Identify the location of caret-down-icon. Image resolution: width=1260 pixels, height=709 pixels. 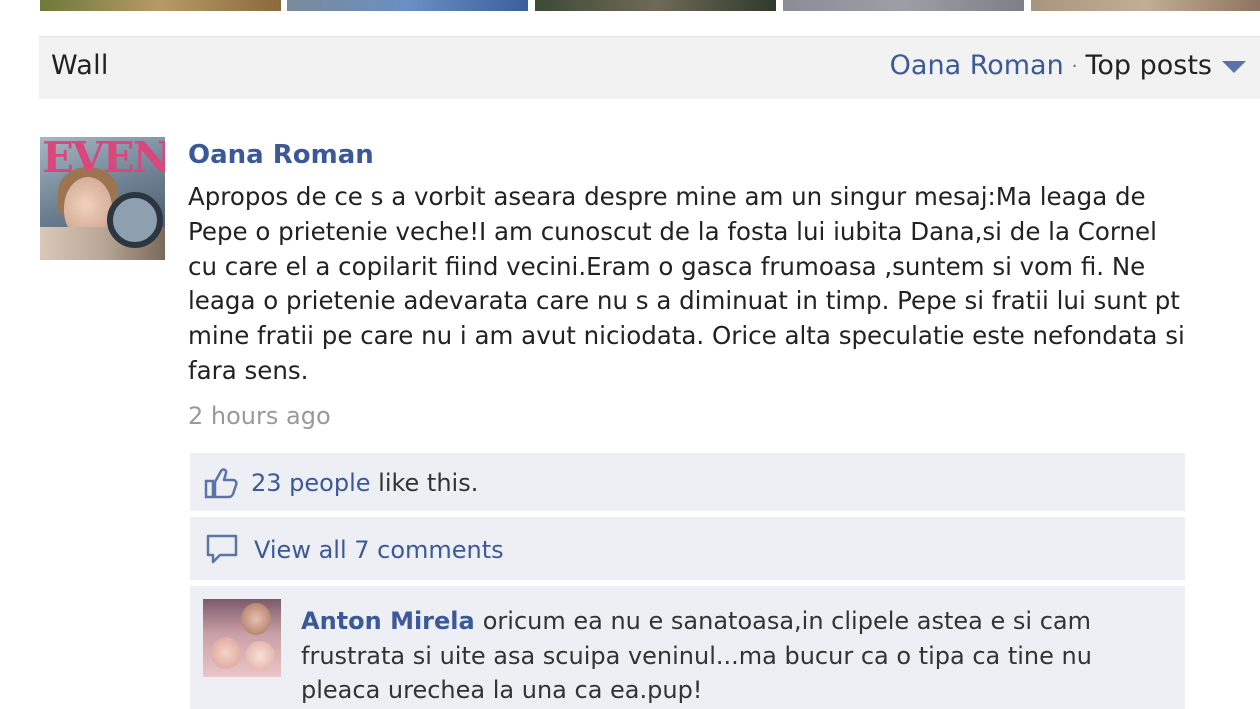
(1234, 66).